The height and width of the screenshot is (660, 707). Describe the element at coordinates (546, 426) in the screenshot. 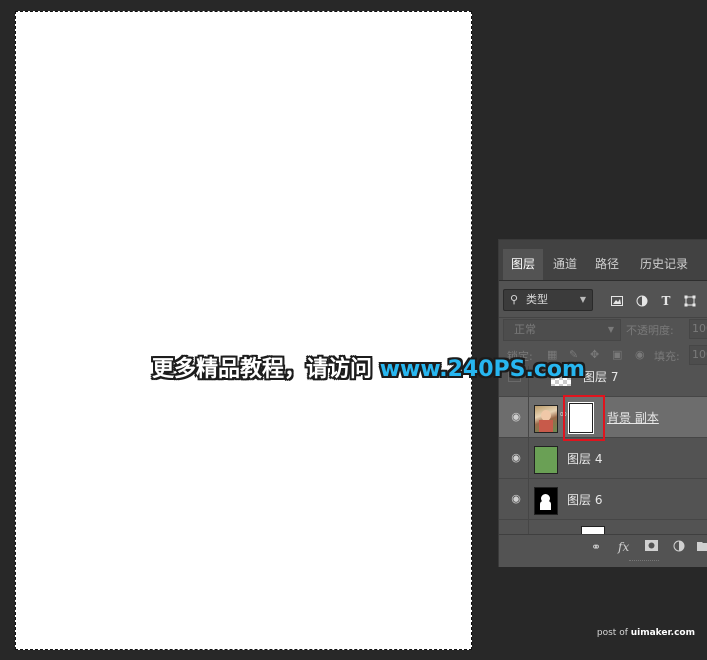

I see `portrait-body` at that location.